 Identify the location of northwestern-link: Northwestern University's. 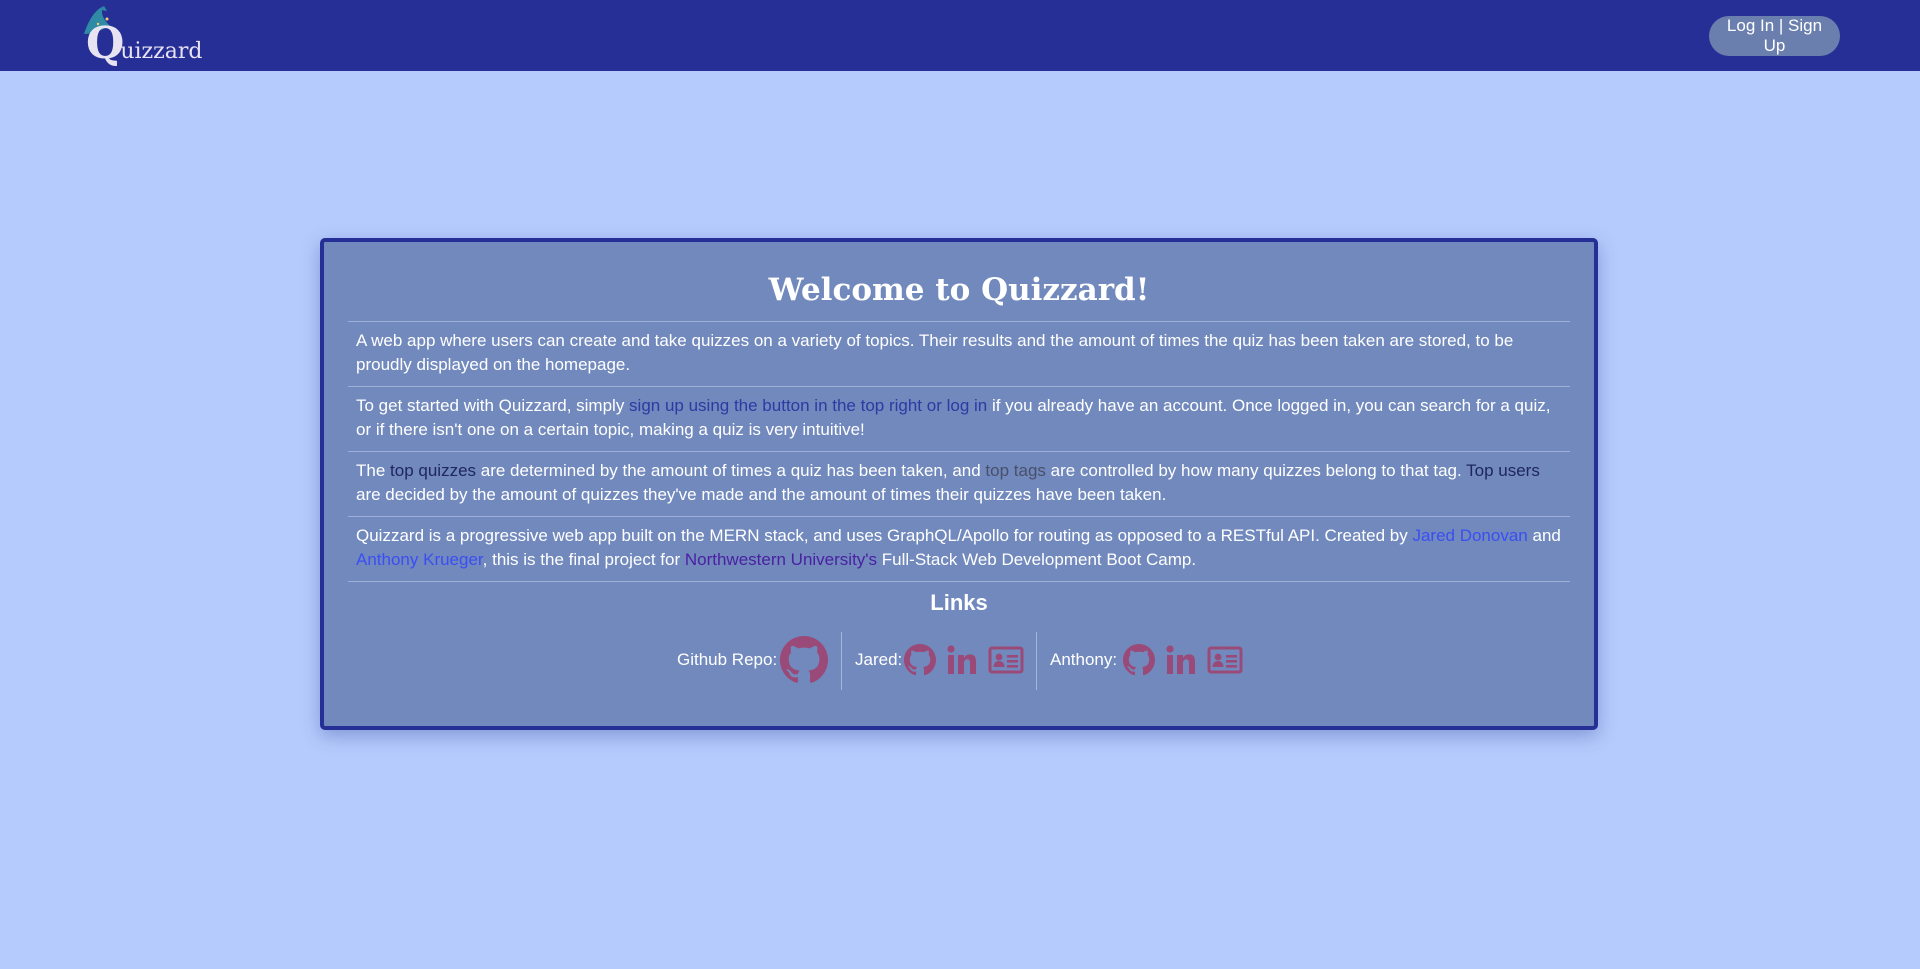
(781, 559).